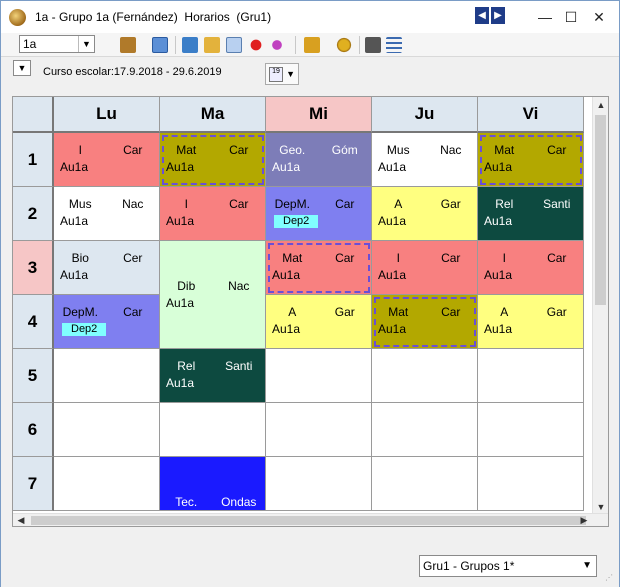 This screenshot has height=587, width=620. I want to click on period-header-5: 5, so click(33, 376).